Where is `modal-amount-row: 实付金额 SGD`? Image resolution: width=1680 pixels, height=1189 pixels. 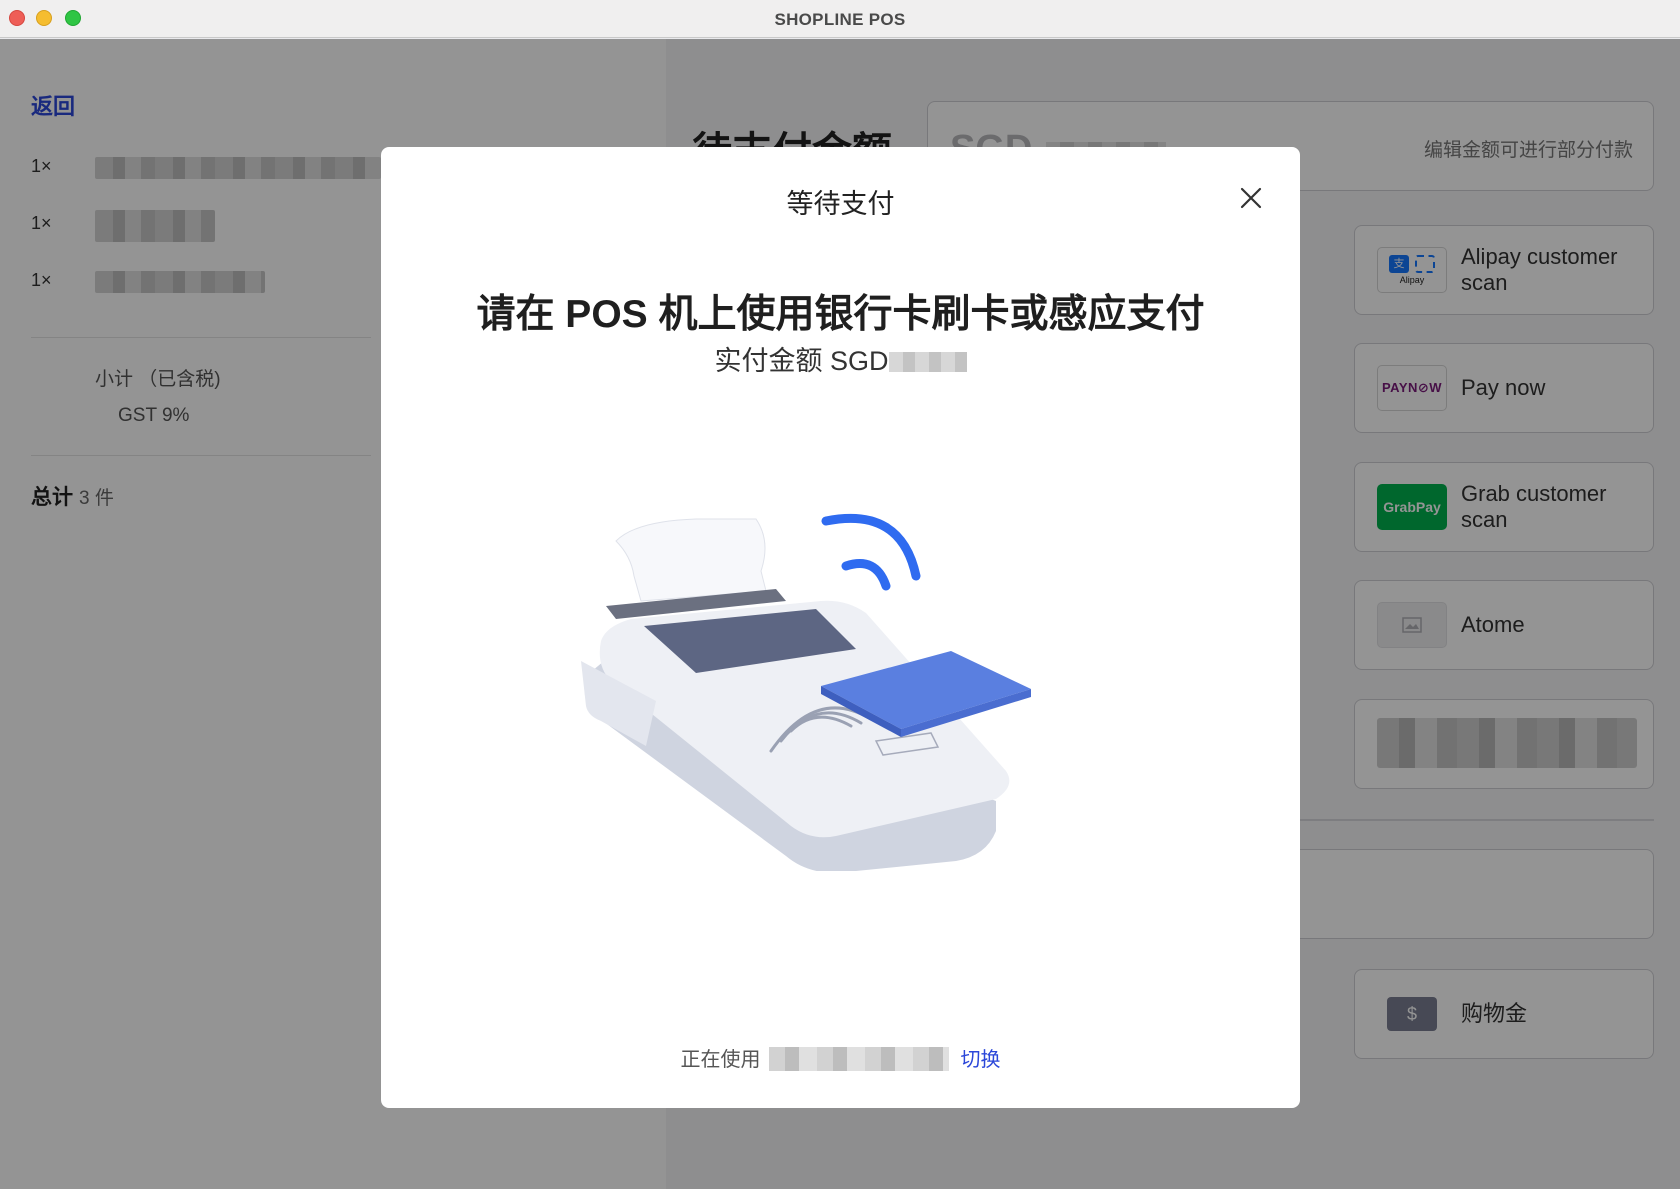 modal-amount-row: 实付金额 SGD is located at coordinates (840, 358).